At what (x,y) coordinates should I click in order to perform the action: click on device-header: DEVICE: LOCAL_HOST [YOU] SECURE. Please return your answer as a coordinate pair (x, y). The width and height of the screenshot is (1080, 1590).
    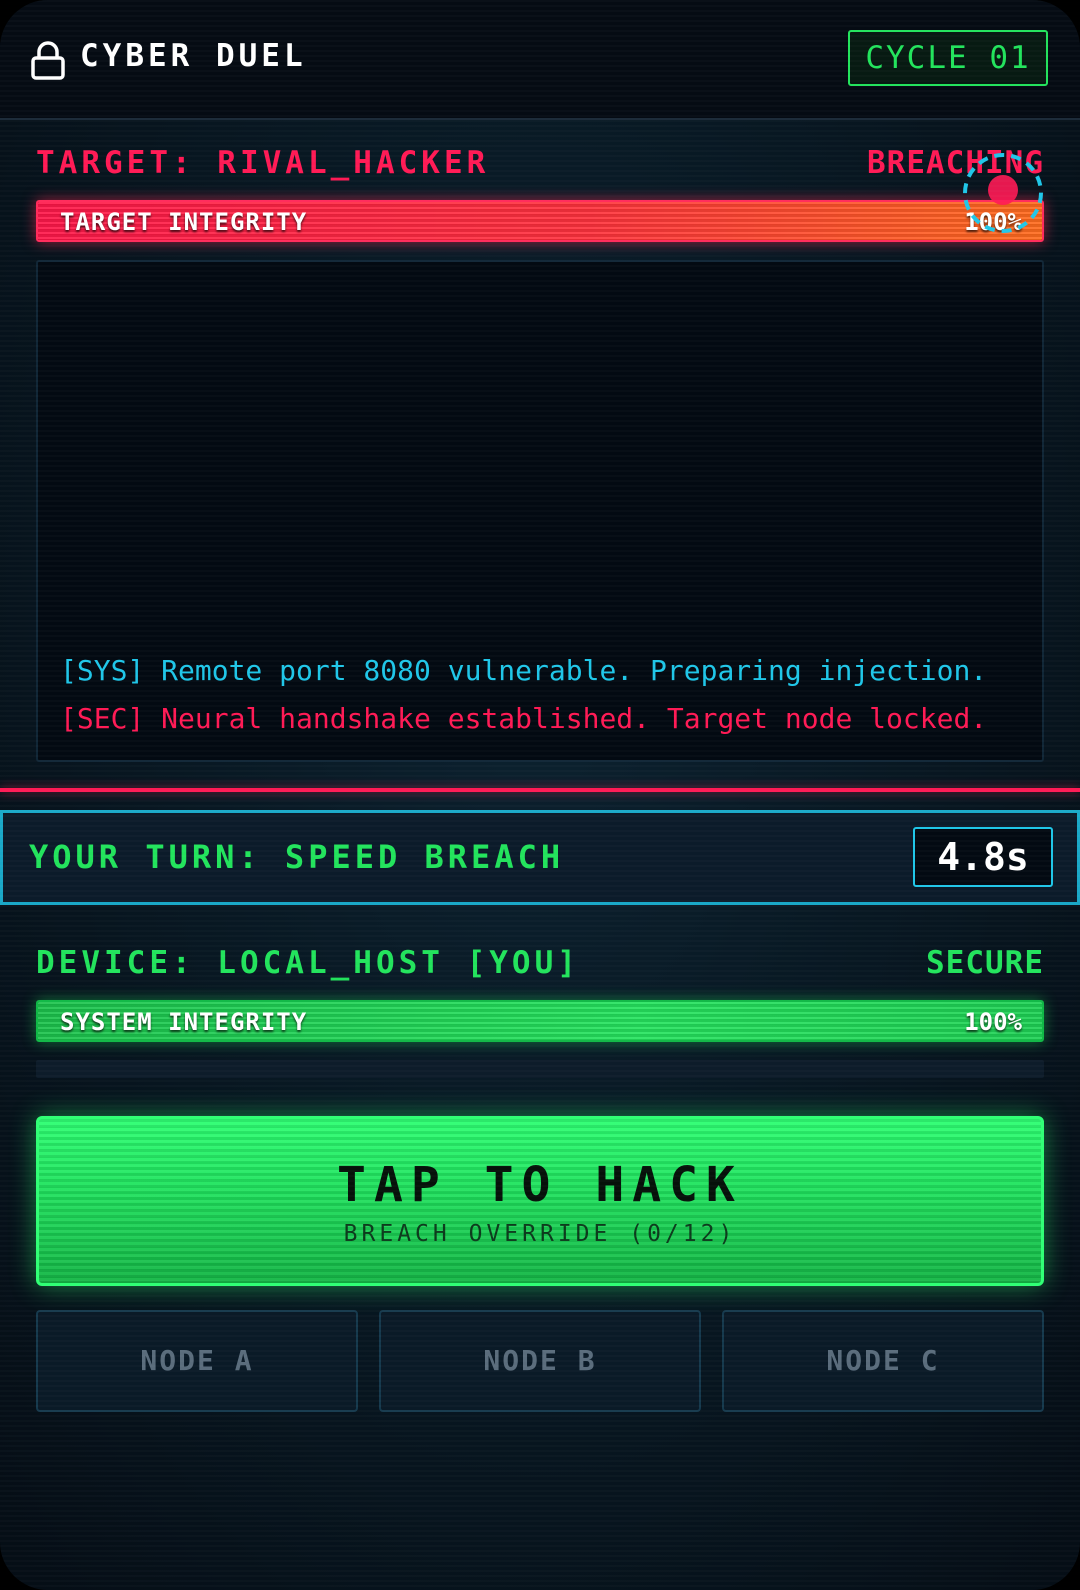
    Looking at the image, I should click on (540, 963).